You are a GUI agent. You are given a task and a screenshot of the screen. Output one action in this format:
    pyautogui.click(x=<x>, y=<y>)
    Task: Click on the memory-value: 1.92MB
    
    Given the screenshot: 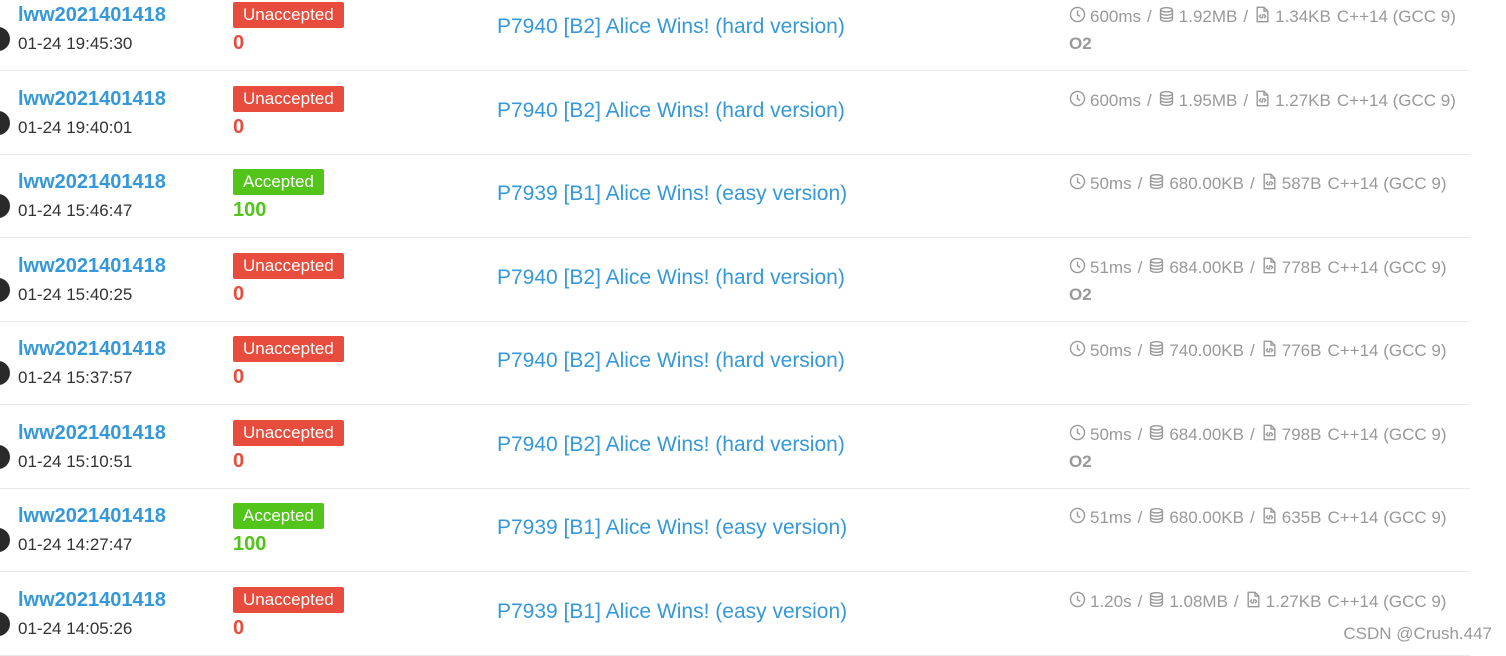 What is the action you would take?
    pyautogui.click(x=1208, y=17)
    